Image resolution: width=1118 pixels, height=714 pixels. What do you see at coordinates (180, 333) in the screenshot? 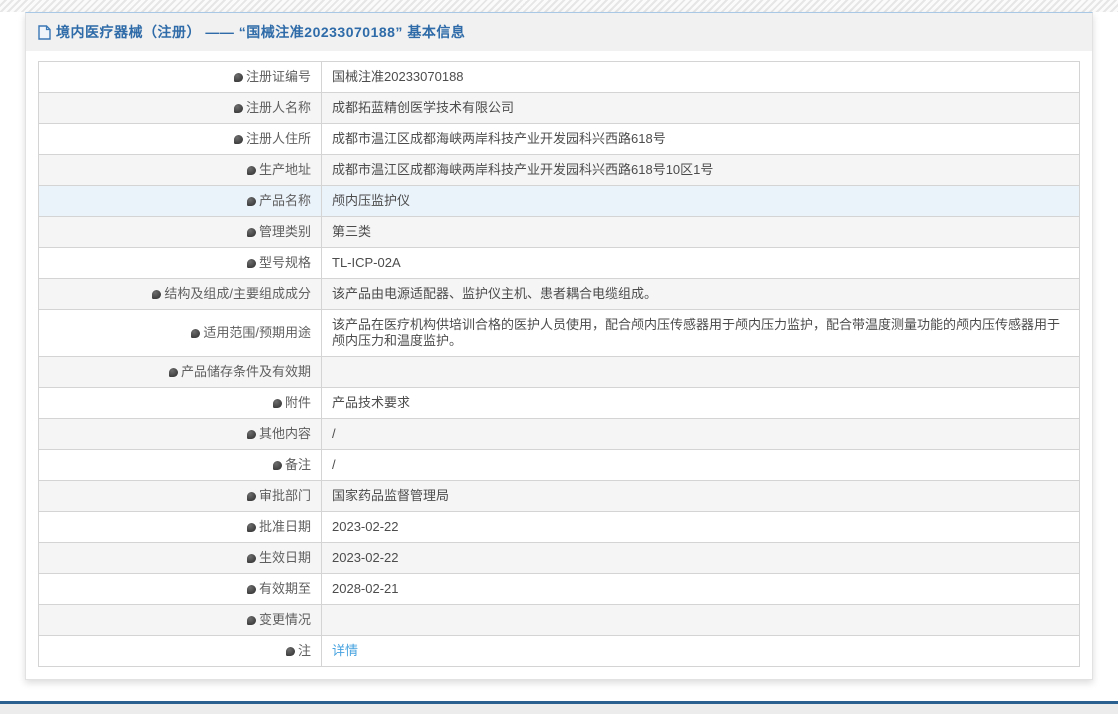
I see `row-label: 适用范围/预期用途` at bounding box center [180, 333].